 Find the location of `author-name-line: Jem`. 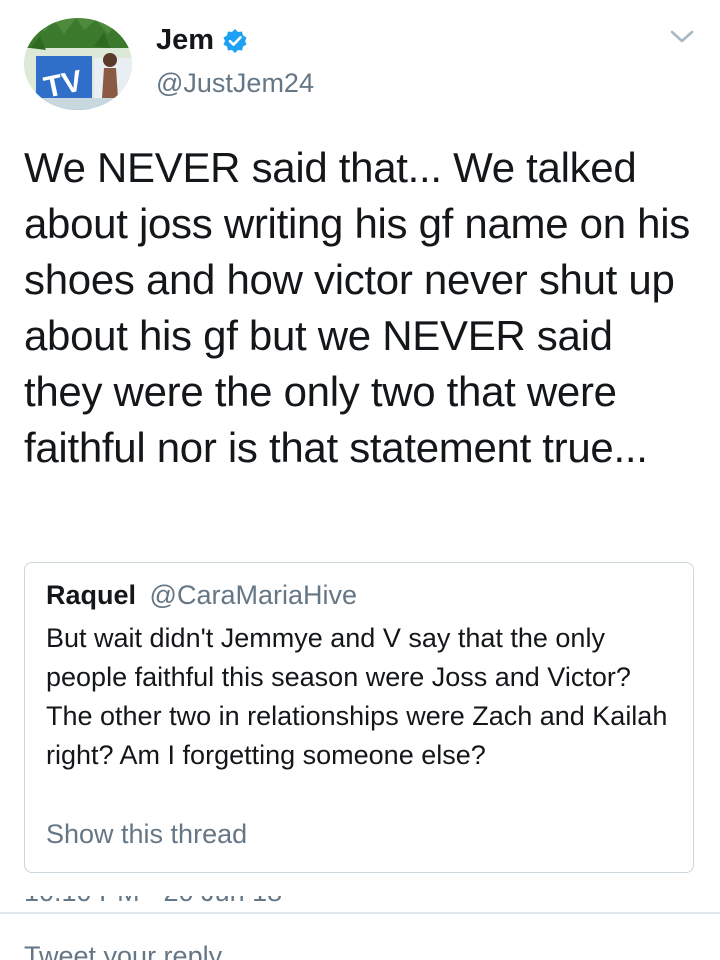

author-name-line: Jem is located at coordinates (202, 40).